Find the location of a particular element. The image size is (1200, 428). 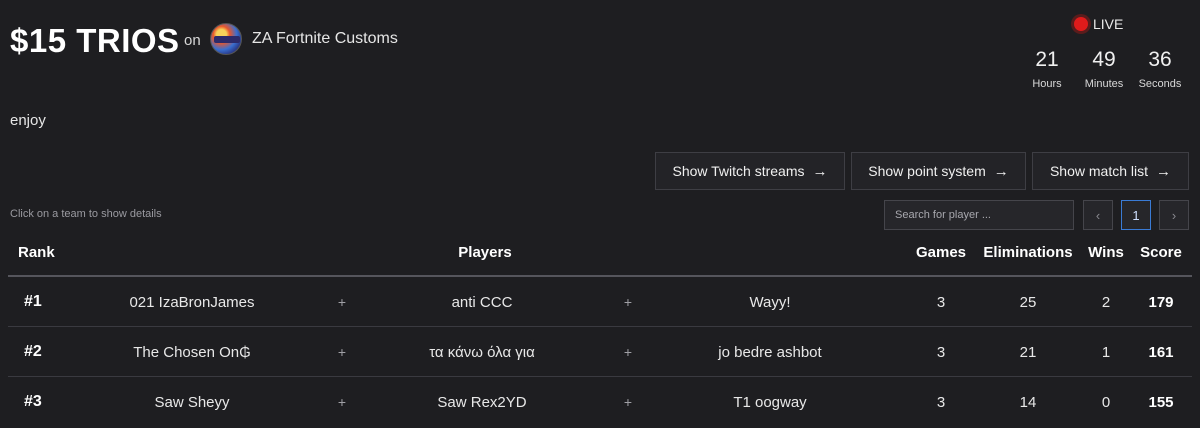

player-name: T1 oogway is located at coordinates (770, 402).